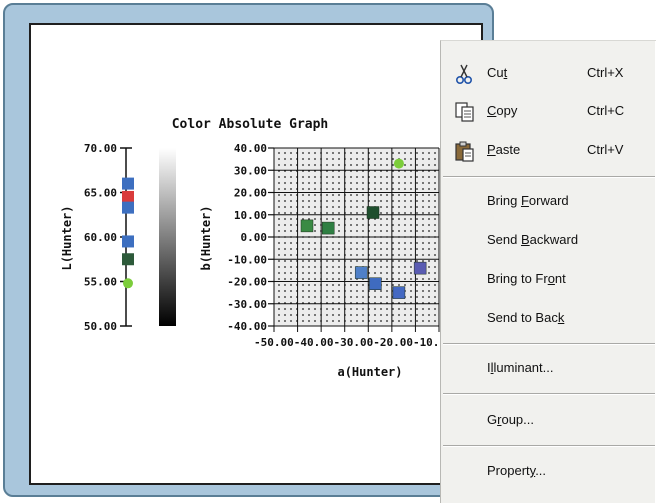  Describe the element at coordinates (533, 239) in the screenshot. I see `menu-label-send-backward: Send Backward` at that location.